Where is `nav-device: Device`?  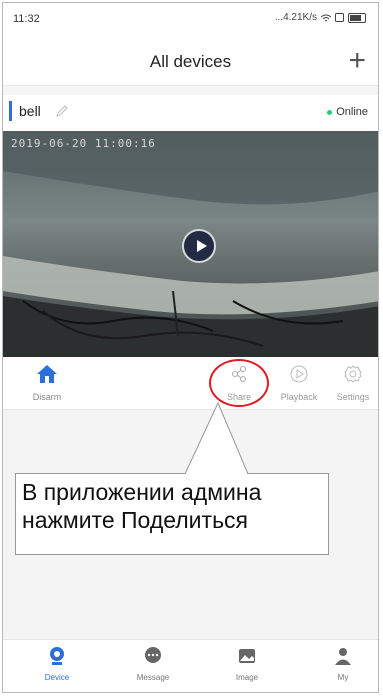 nav-device: Device is located at coordinates (57, 664).